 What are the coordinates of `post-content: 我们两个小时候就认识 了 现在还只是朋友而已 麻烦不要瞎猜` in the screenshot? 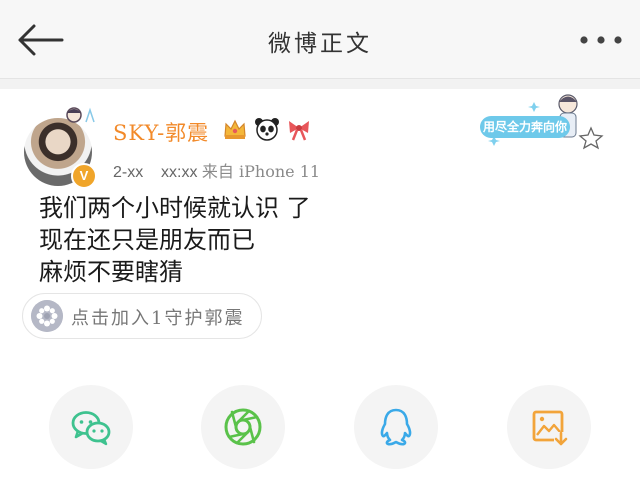 It's located at (175, 240).